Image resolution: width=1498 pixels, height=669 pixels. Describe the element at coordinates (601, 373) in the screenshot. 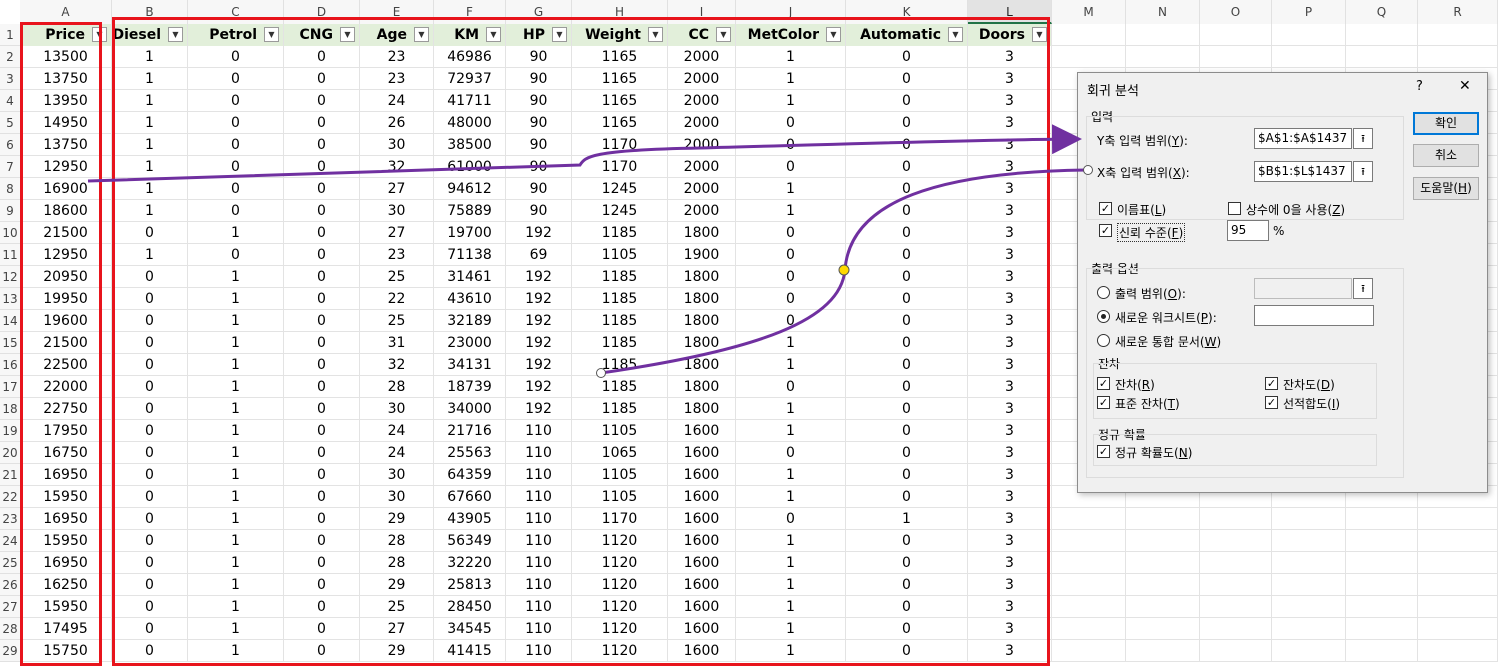

I see `arrow-start-handle` at that location.